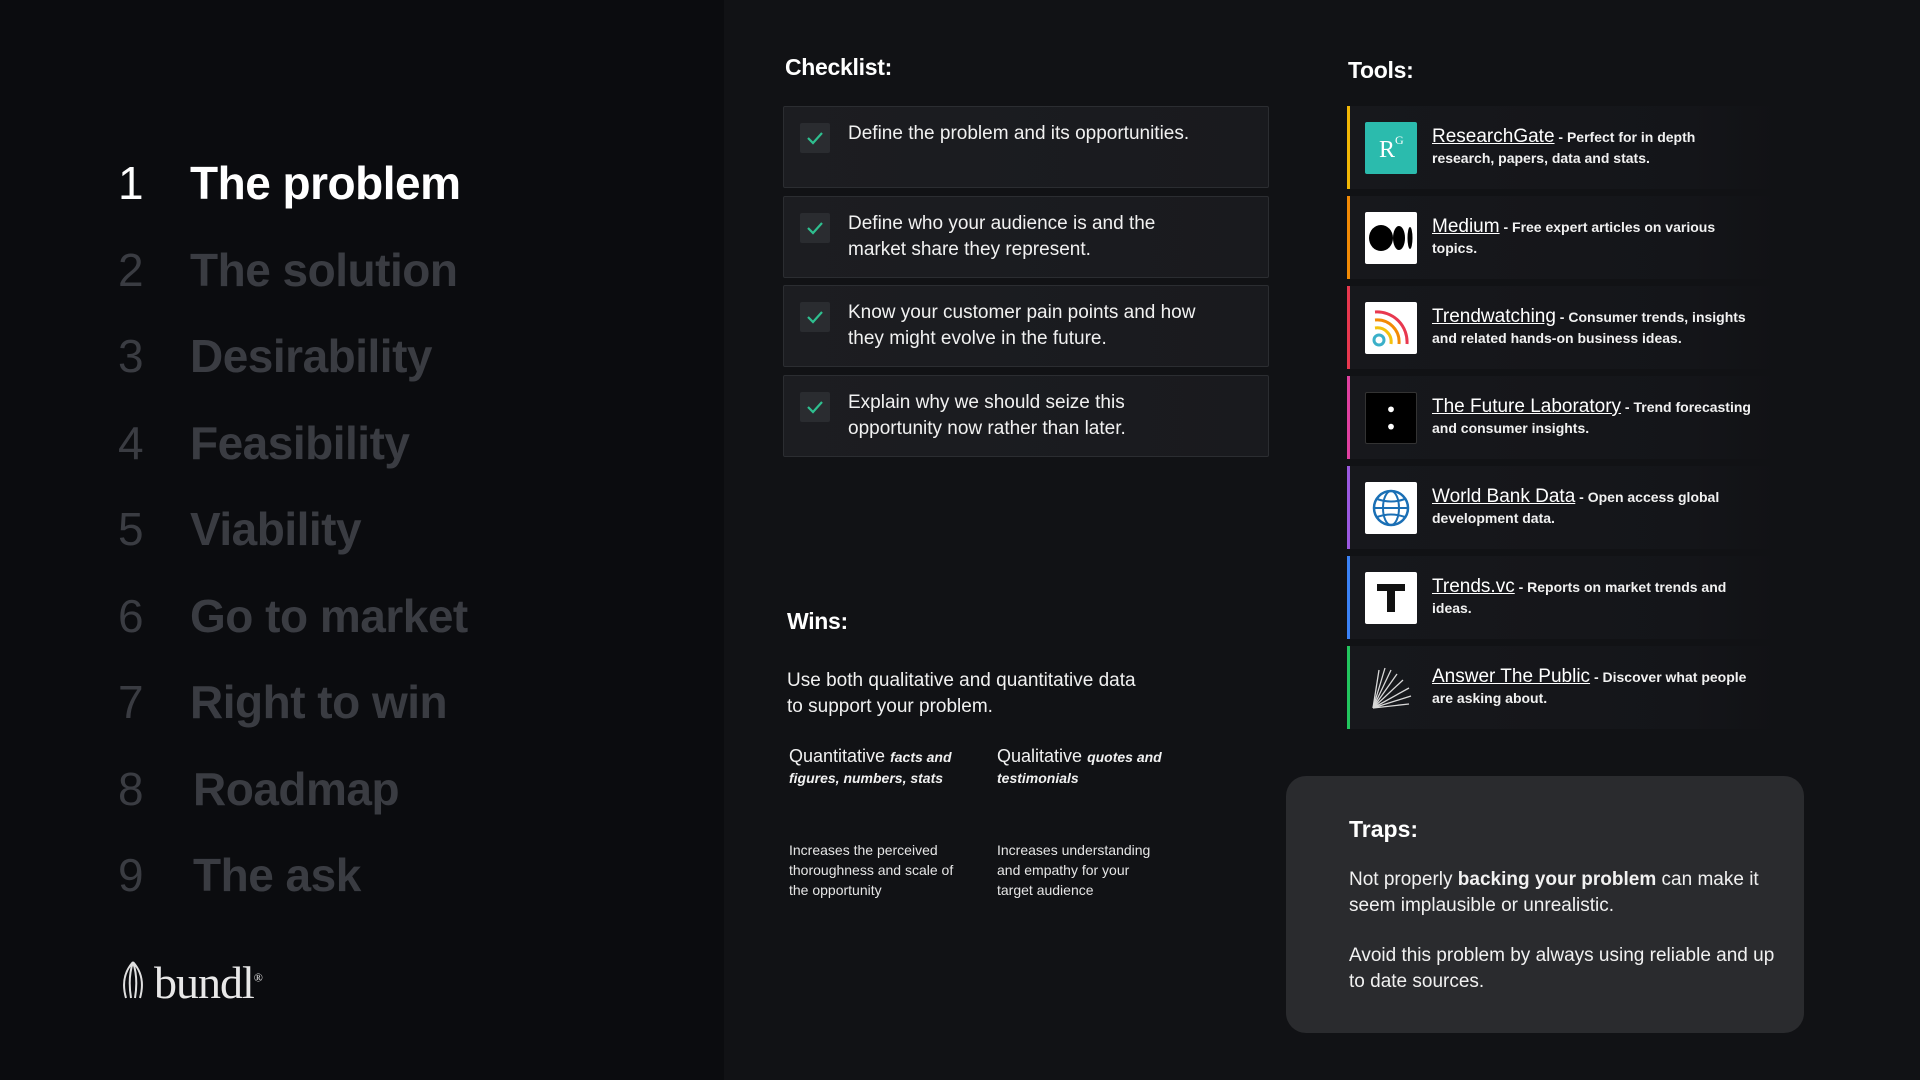 The image size is (1920, 1080). What do you see at coordinates (277, 875) in the screenshot?
I see `step-label: The ask` at bounding box center [277, 875].